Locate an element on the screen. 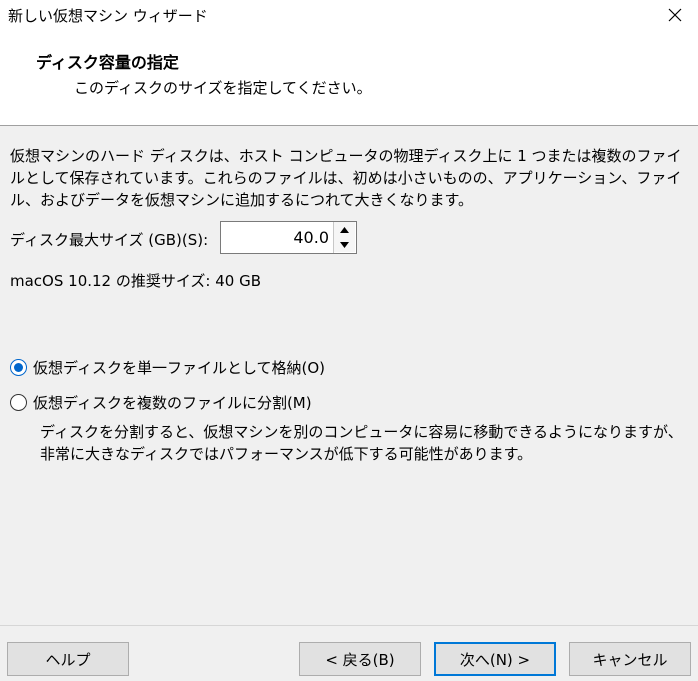 The height and width of the screenshot is (681, 698). wizard-header: ディスク容量の指定 このディスクのサイズを指定してください。 is located at coordinates (349, 78).